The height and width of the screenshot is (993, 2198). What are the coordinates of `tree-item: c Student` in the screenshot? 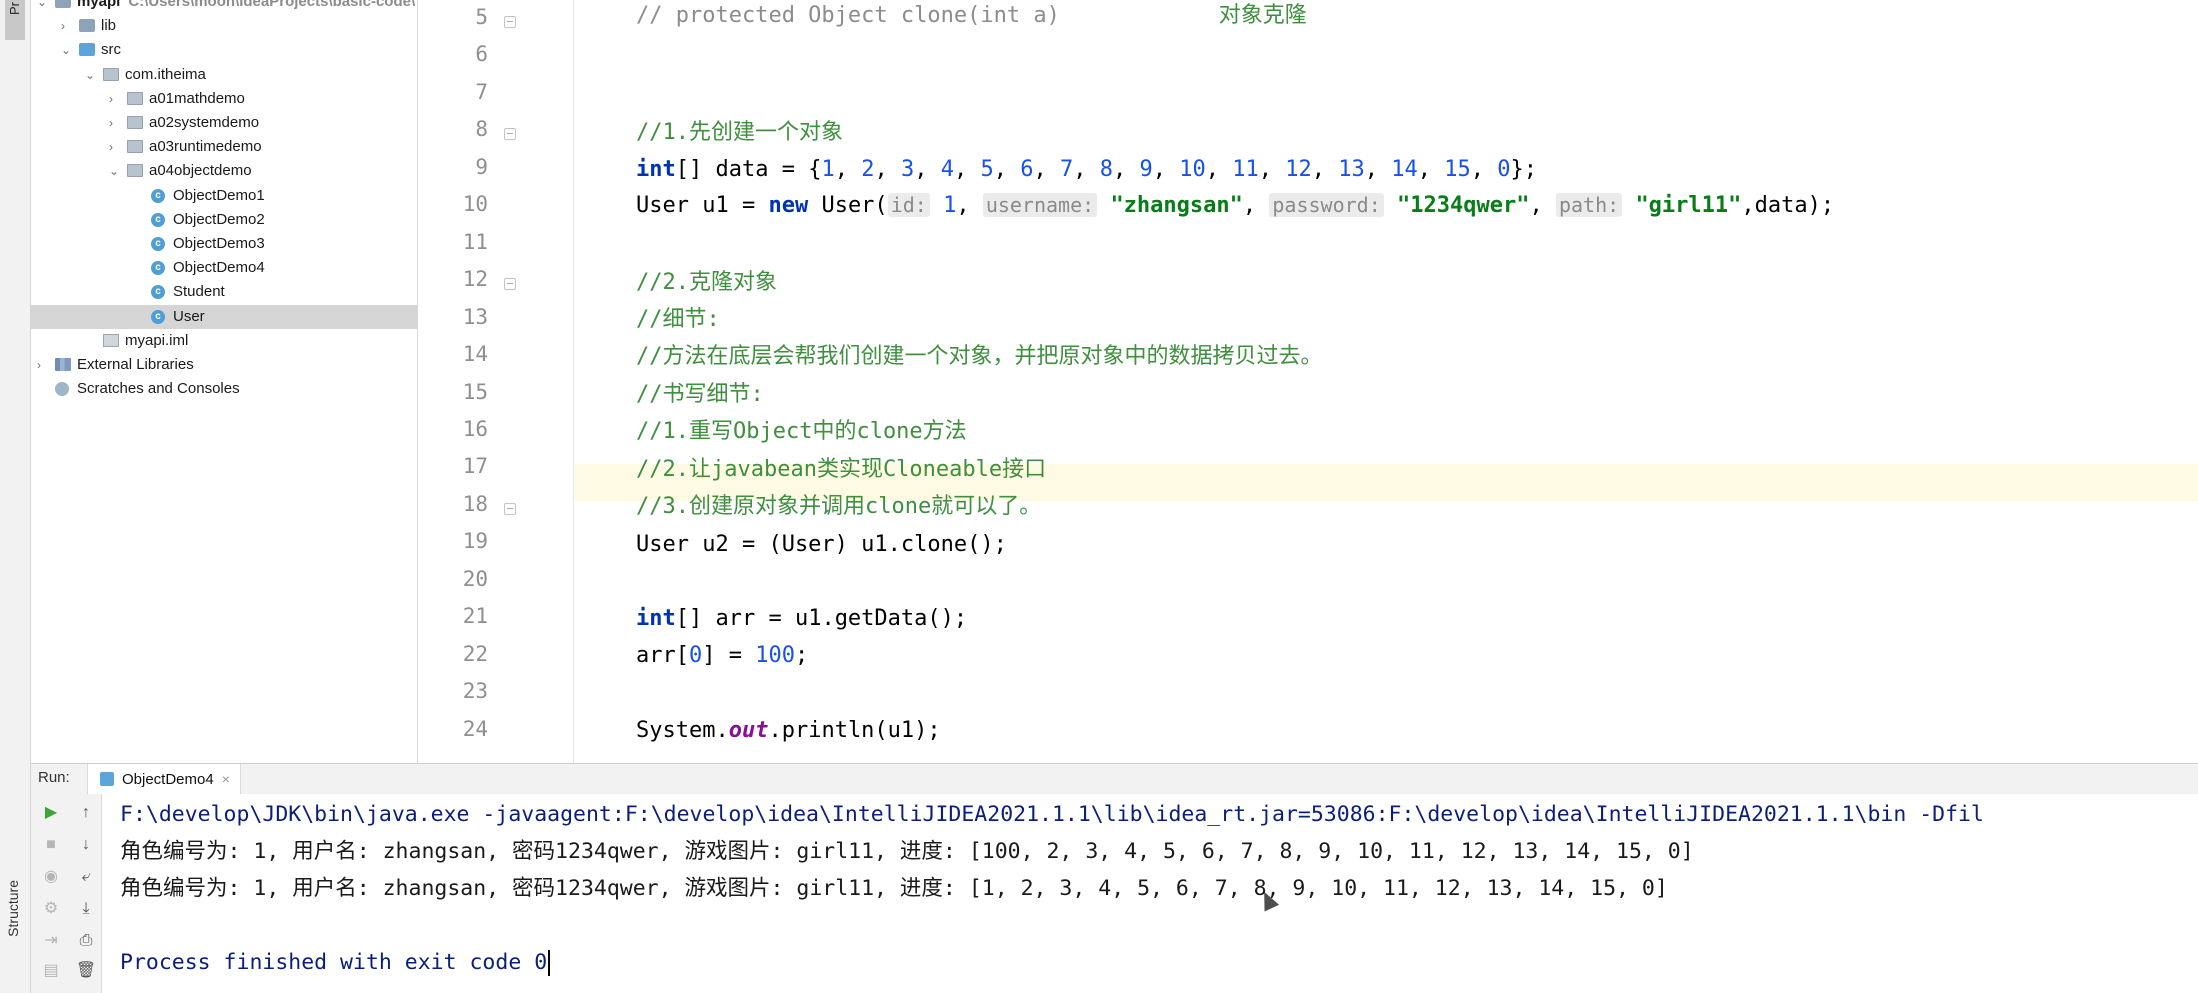 It's located at (224, 292).